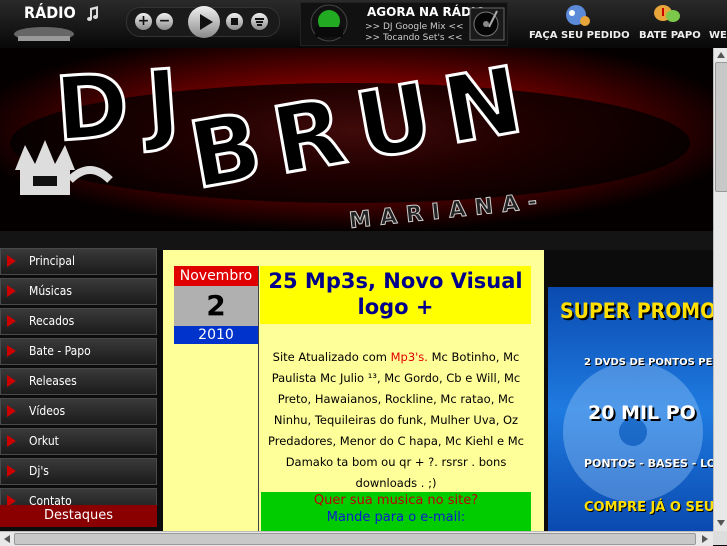 The height and width of the screenshot is (546, 727). Describe the element at coordinates (579, 35) in the screenshot. I see `request-link: FAÇA SEU PEDIDO` at that location.